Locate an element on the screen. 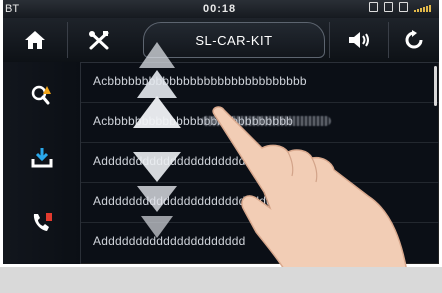 This screenshot has width=442, height=293. settings-button is located at coordinates (99, 40).